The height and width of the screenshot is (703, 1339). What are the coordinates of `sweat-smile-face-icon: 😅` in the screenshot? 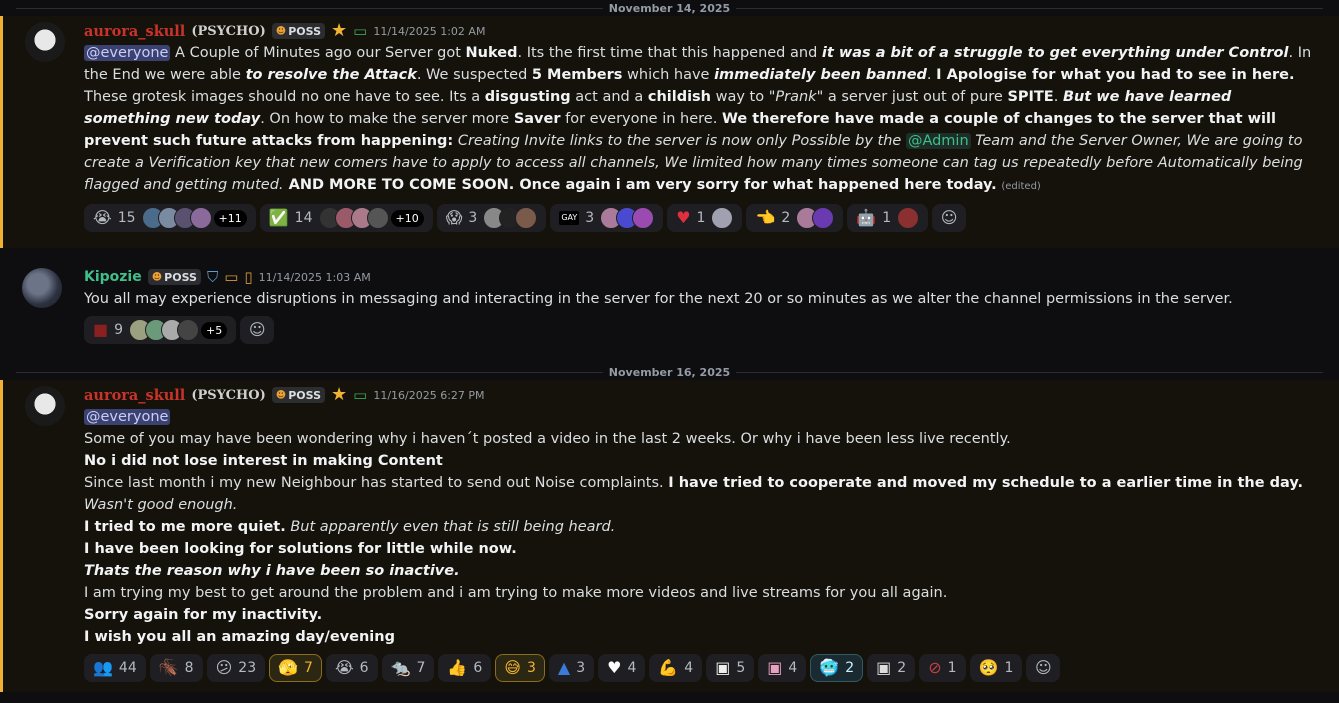 It's located at (512, 667).